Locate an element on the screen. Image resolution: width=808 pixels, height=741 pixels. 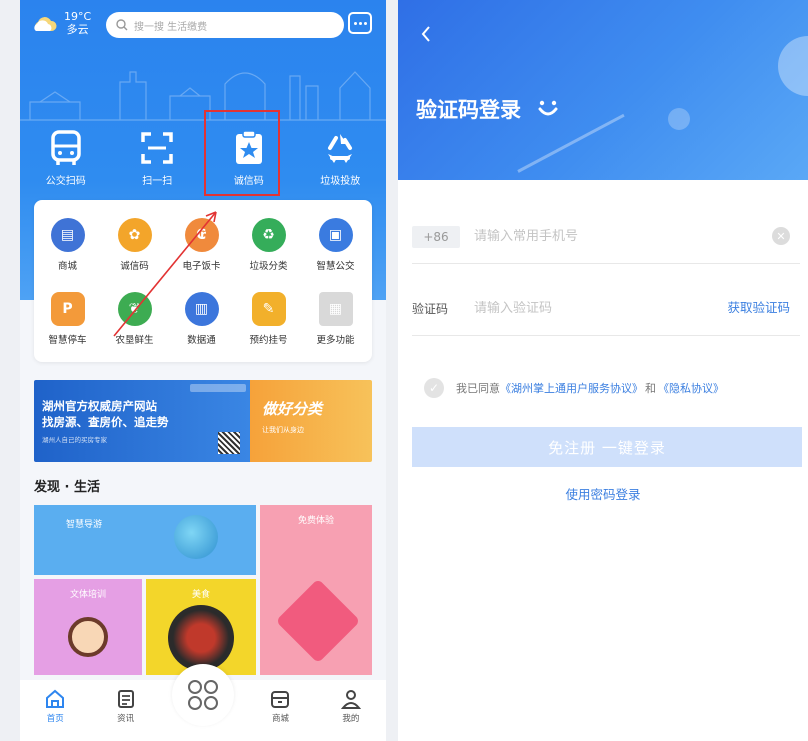
store-icon is located at coordinates (280, 699).